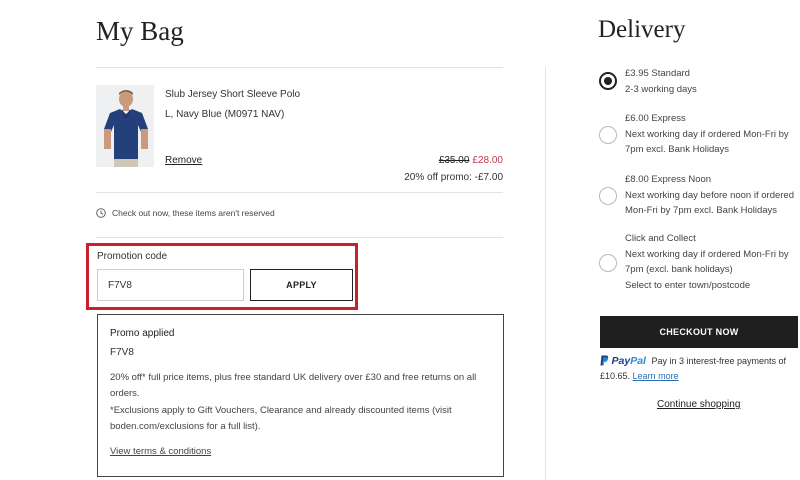 This screenshot has width=800, height=480. What do you see at coordinates (608, 263) in the screenshot?
I see `delivery-radio-click-collect` at bounding box center [608, 263].